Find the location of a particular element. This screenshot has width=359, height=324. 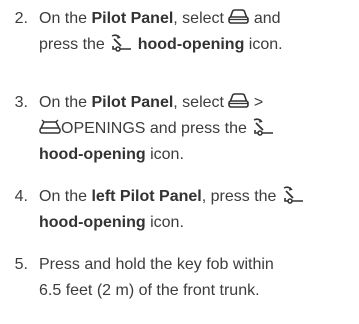

step-line: press the hood-opening icon. is located at coordinates (189, 45).